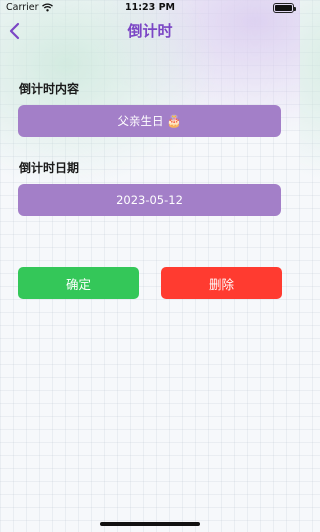  Describe the element at coordinates (150, 524) in the screenshot. I see `home-indicator` at that location.